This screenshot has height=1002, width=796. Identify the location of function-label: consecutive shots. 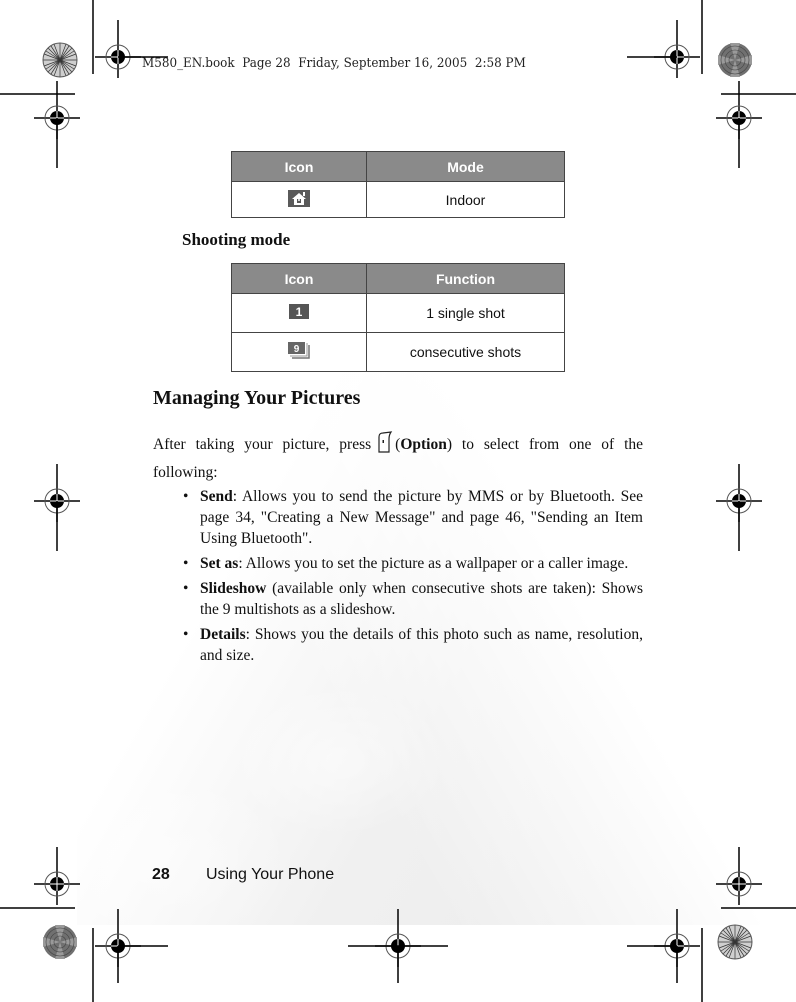
(465, 352).